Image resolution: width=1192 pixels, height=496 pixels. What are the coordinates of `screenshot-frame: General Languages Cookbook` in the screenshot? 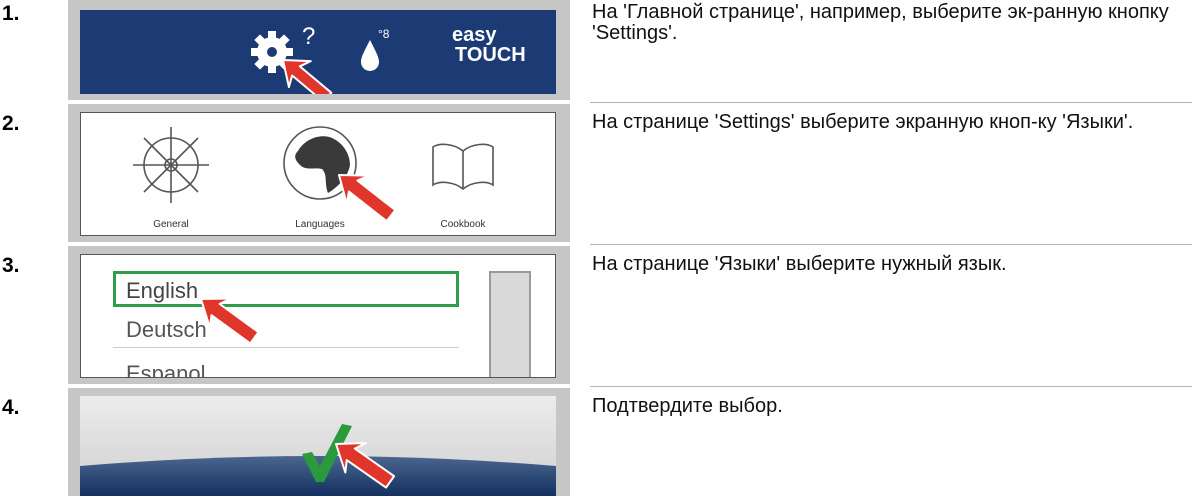 It's located at (319, 173).